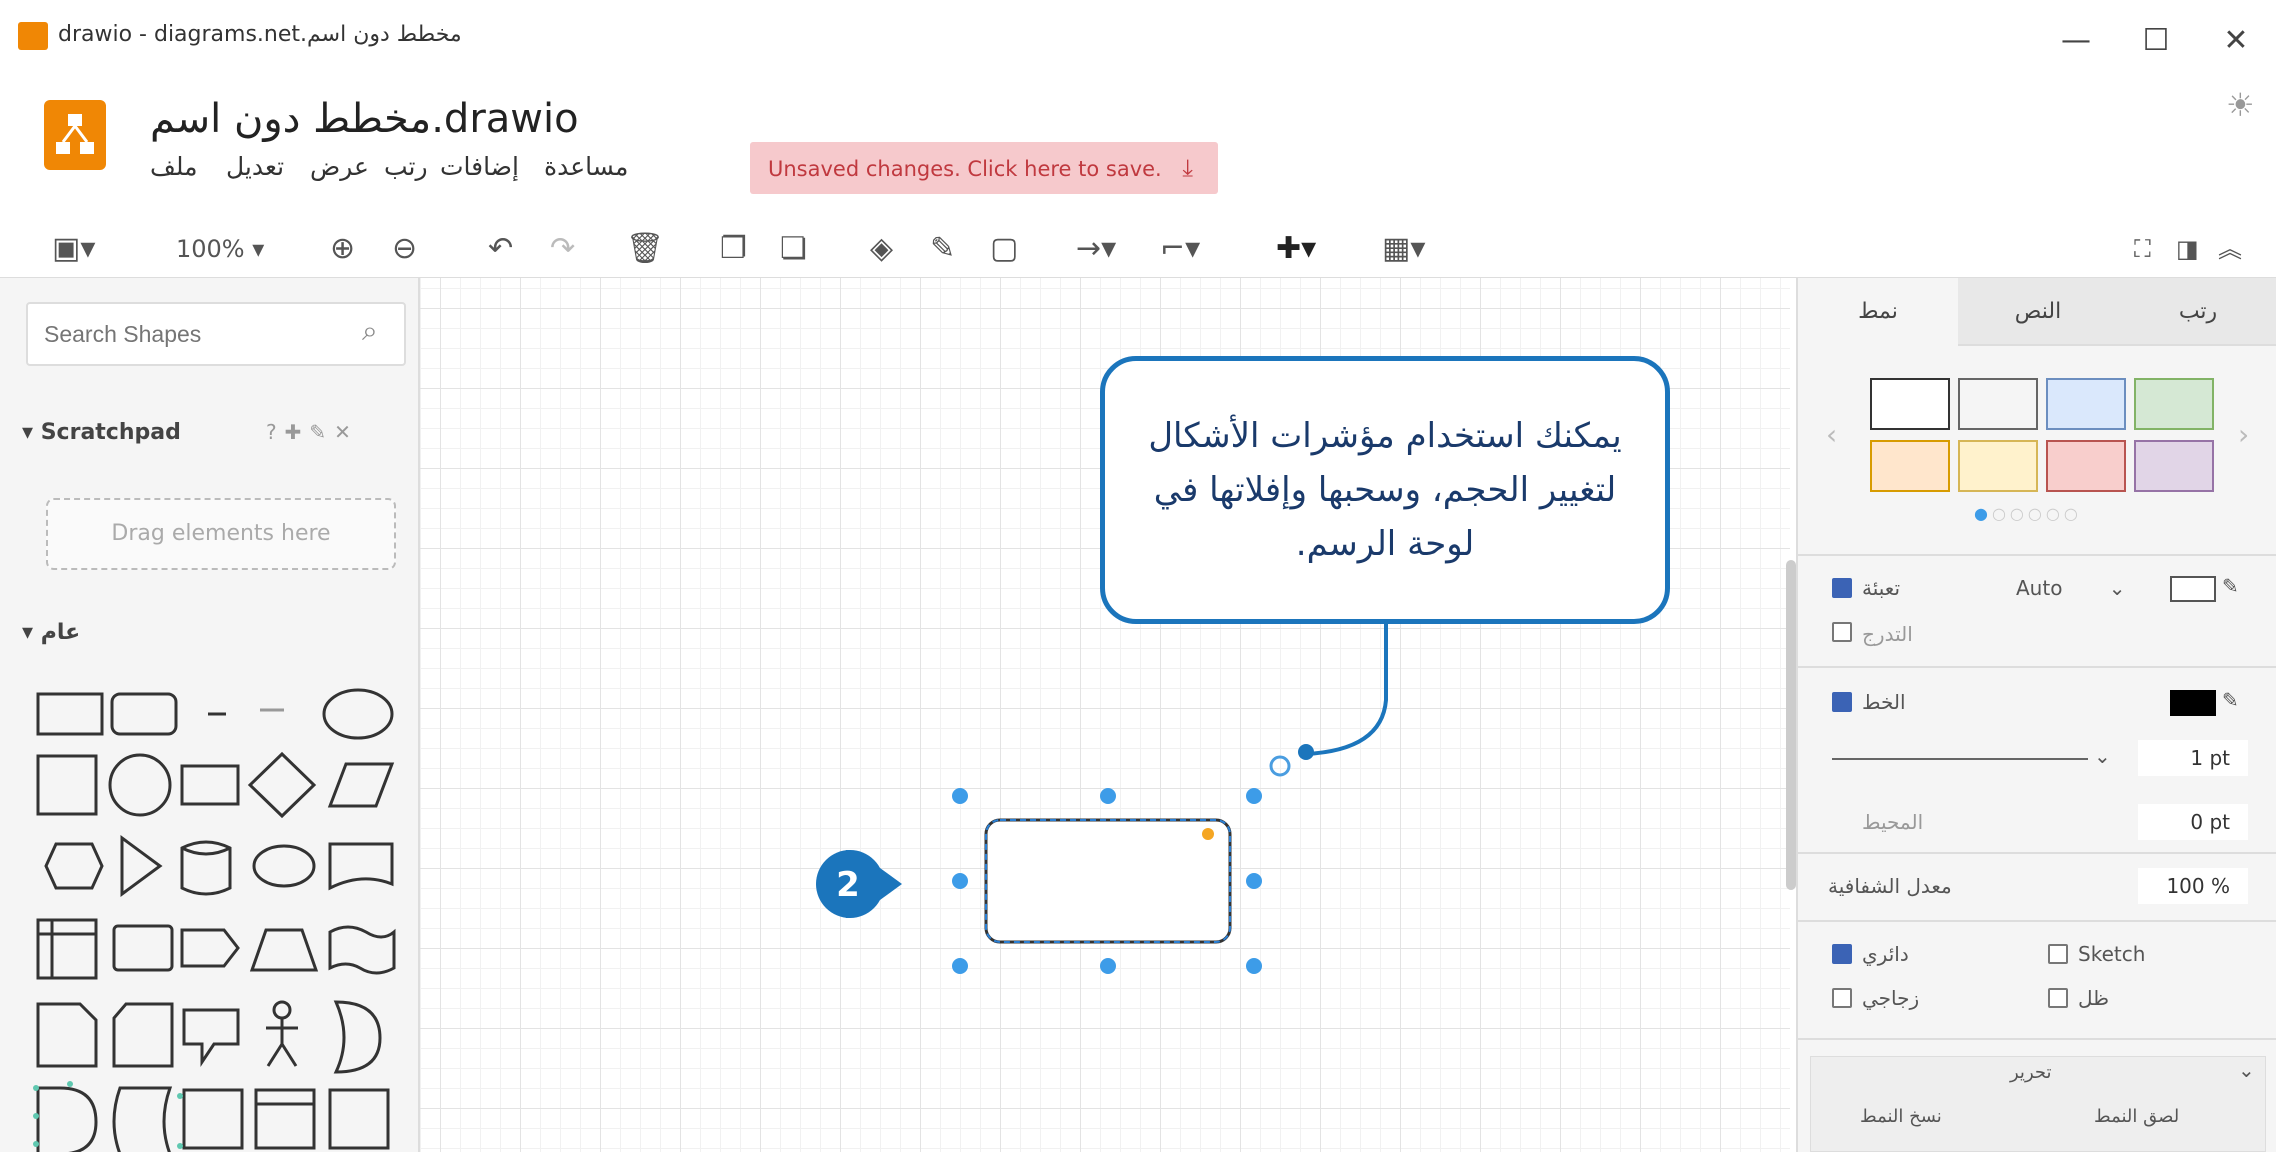 The width and height of the screenshot is (2276, 1152). I want to click on menu-help: مساعدة, so click(586, 166).